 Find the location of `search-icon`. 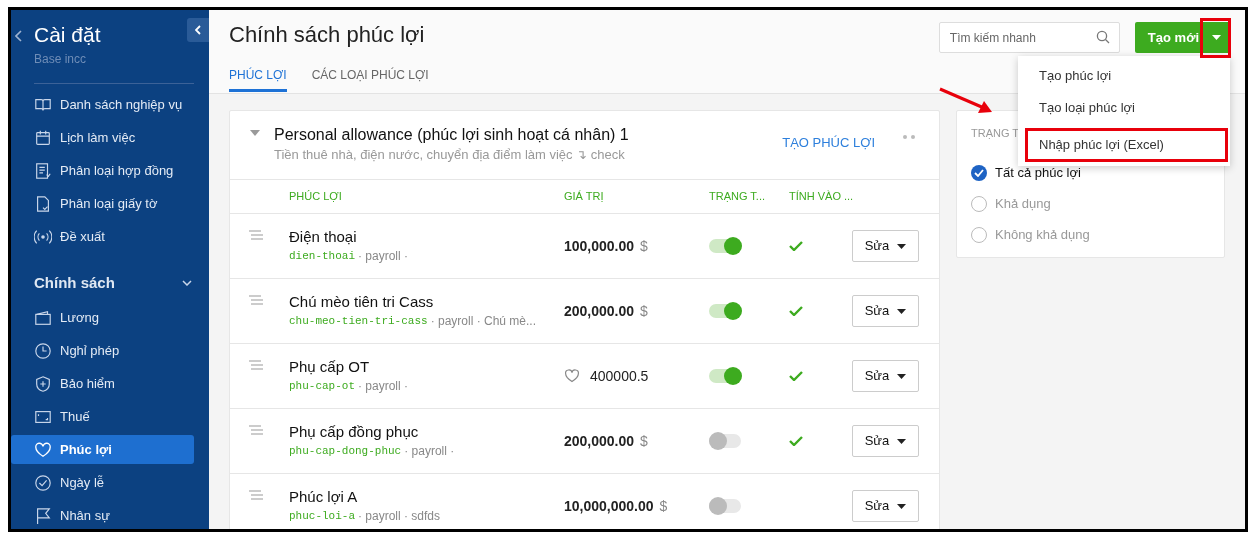

search-icon is located at coordinates (1102, 37).